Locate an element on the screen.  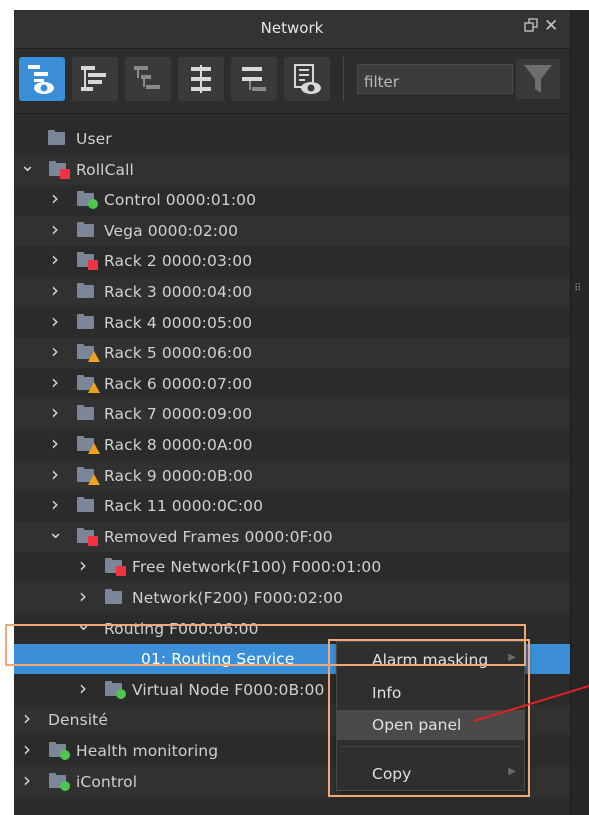
tree-row-label: Virtual Node F000:0B:00 is located at coordinates (228, 690).